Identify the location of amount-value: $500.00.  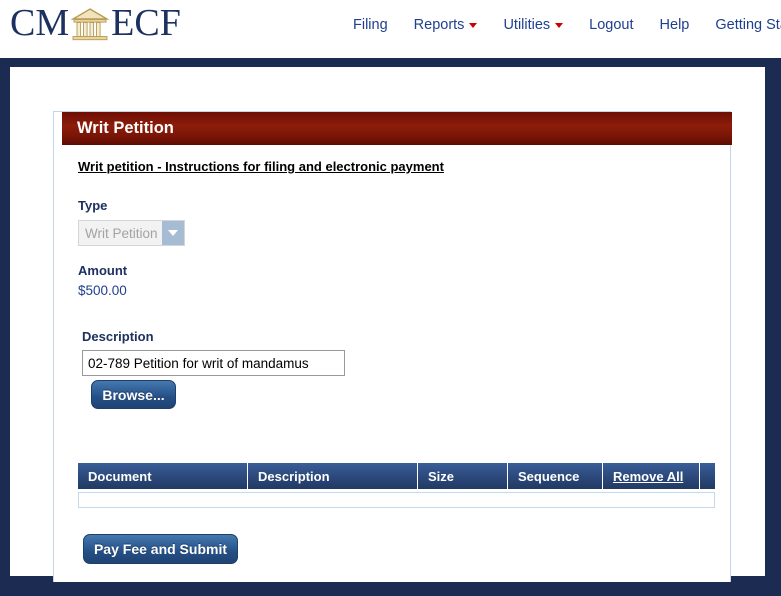
(102, 290).